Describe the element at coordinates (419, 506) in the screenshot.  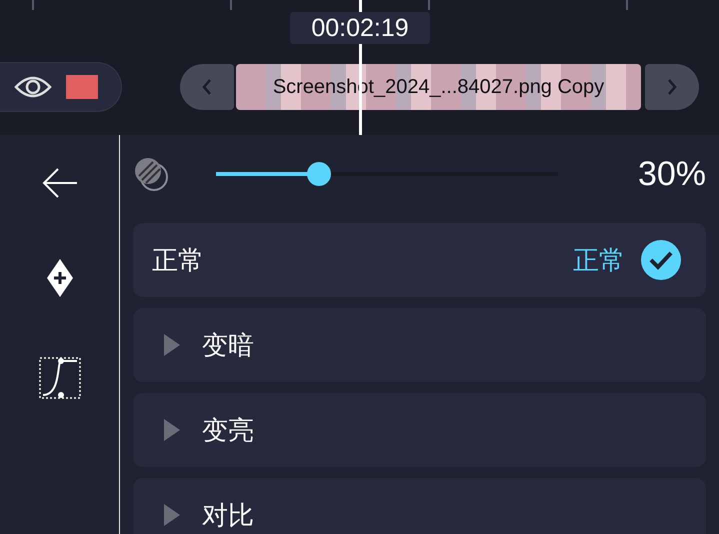
I see `blend-mode-group: 对比` at that location.